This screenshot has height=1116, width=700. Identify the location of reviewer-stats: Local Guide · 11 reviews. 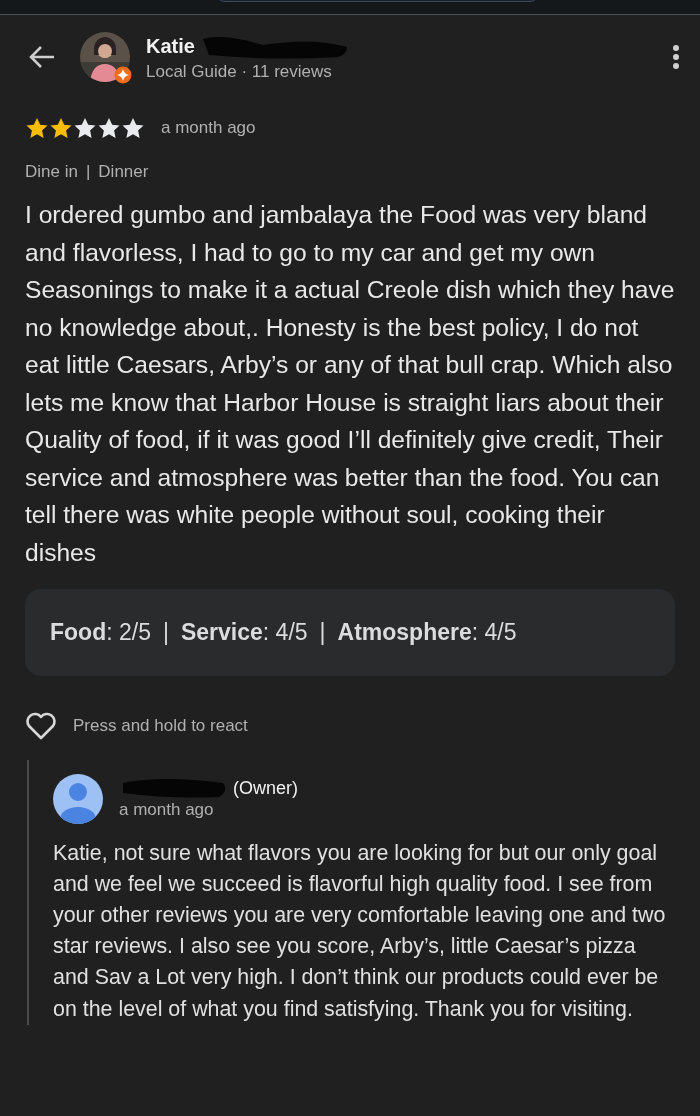
(239, 72).